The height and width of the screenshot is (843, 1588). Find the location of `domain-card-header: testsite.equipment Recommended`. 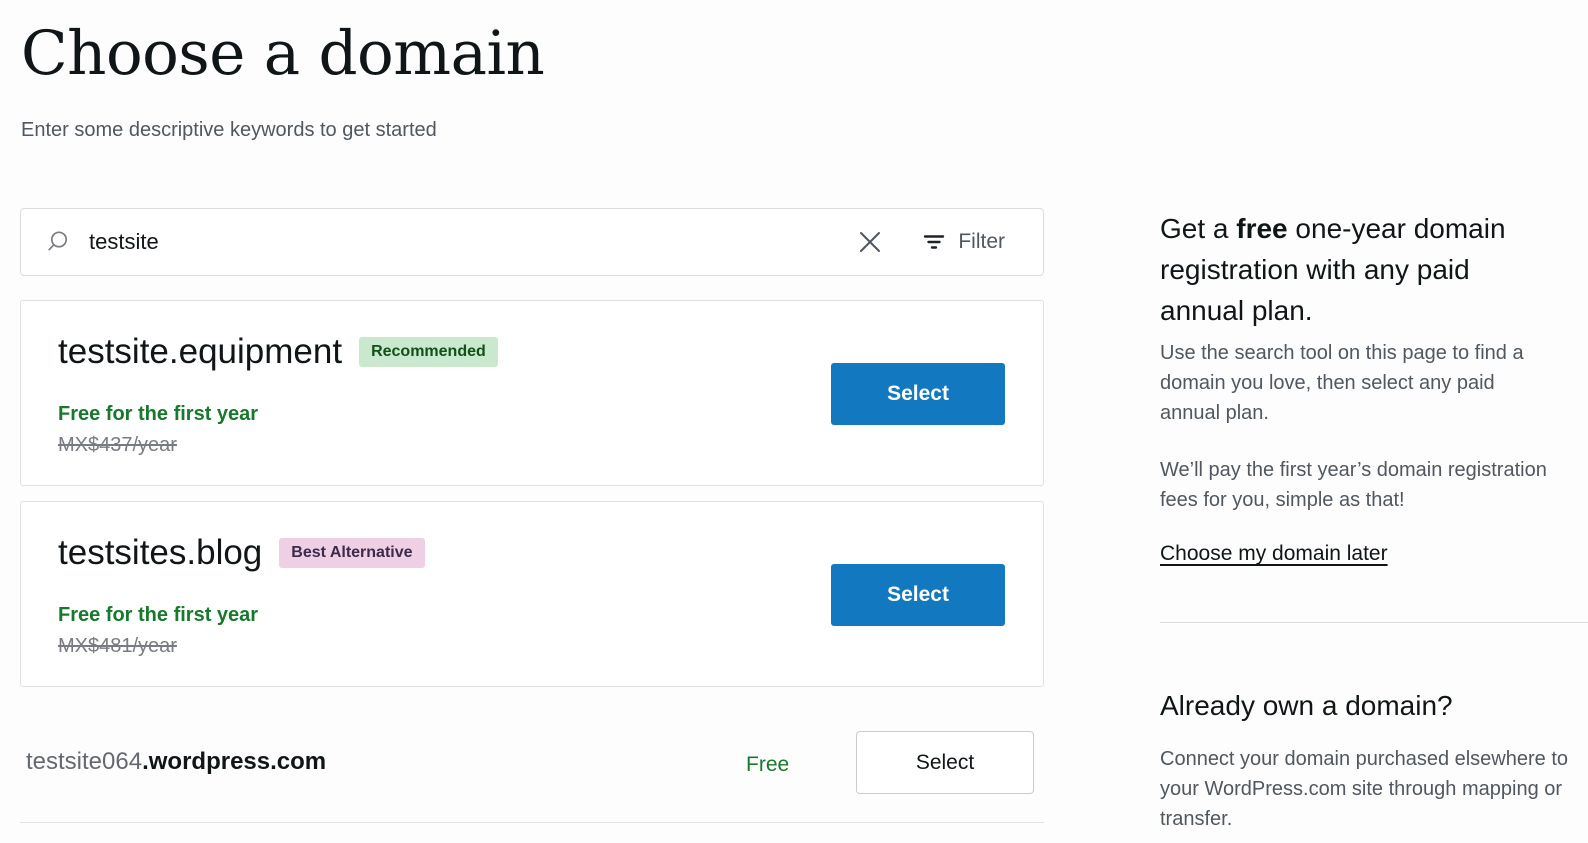

domain-card-header: testsite.equipment Recommended is located at coordinates (278, 352).